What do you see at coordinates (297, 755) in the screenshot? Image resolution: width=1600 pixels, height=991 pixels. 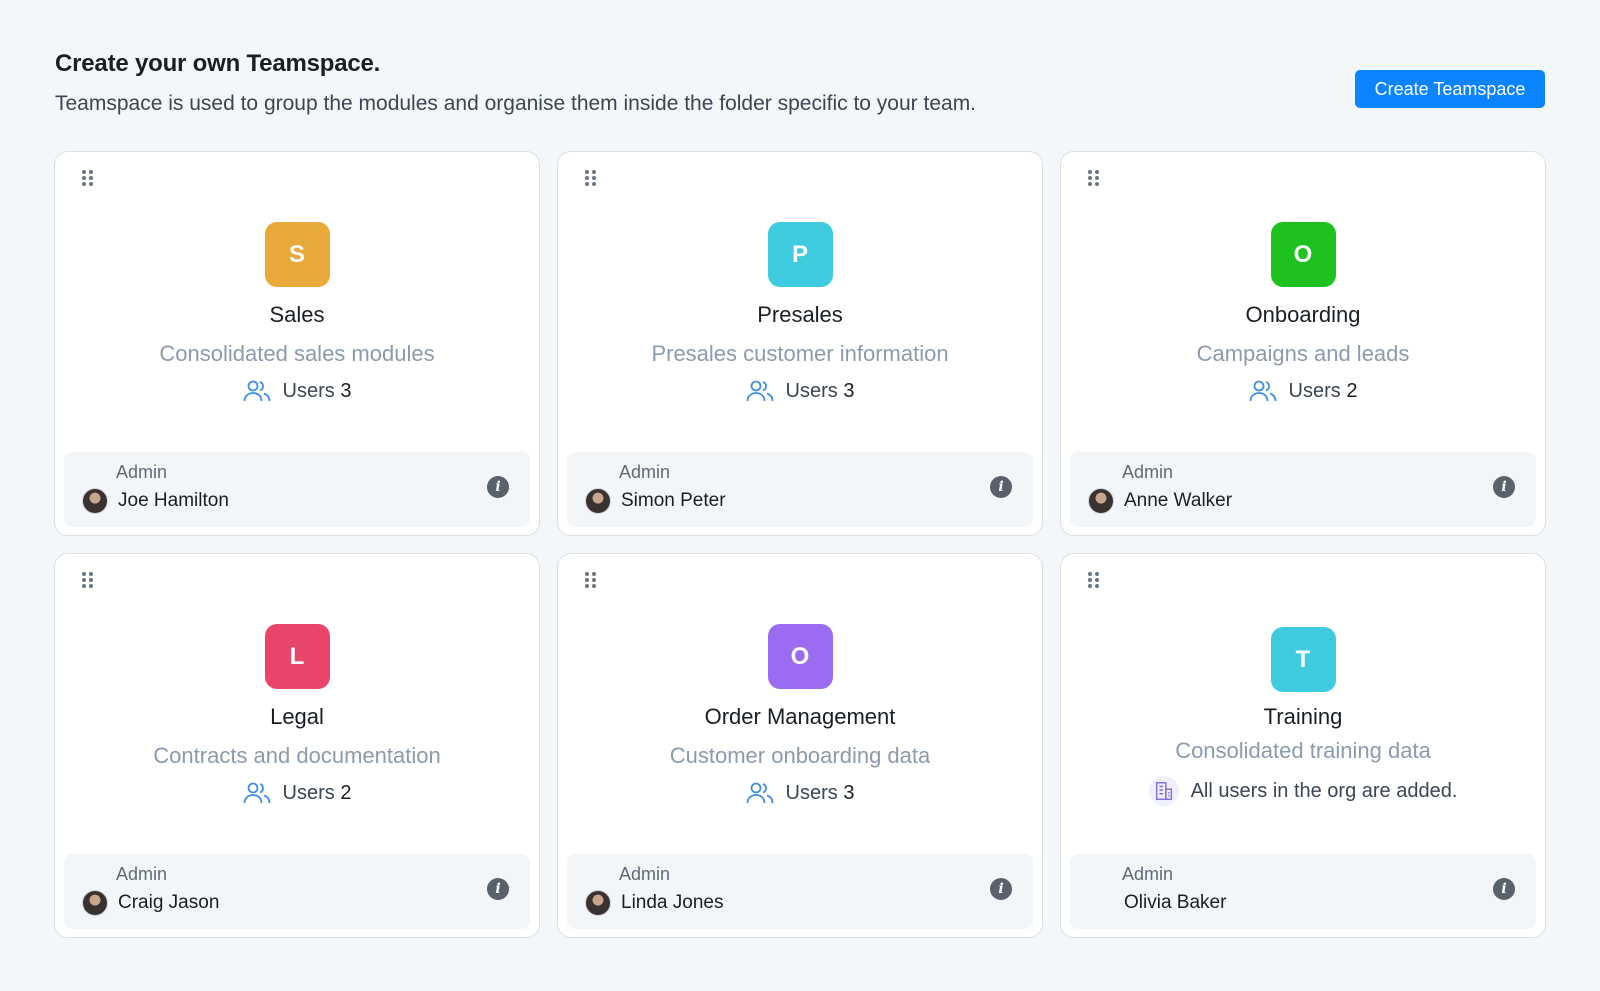 I see `teamspace-description: Contracts and documentation` at bounding box center [297, 755].